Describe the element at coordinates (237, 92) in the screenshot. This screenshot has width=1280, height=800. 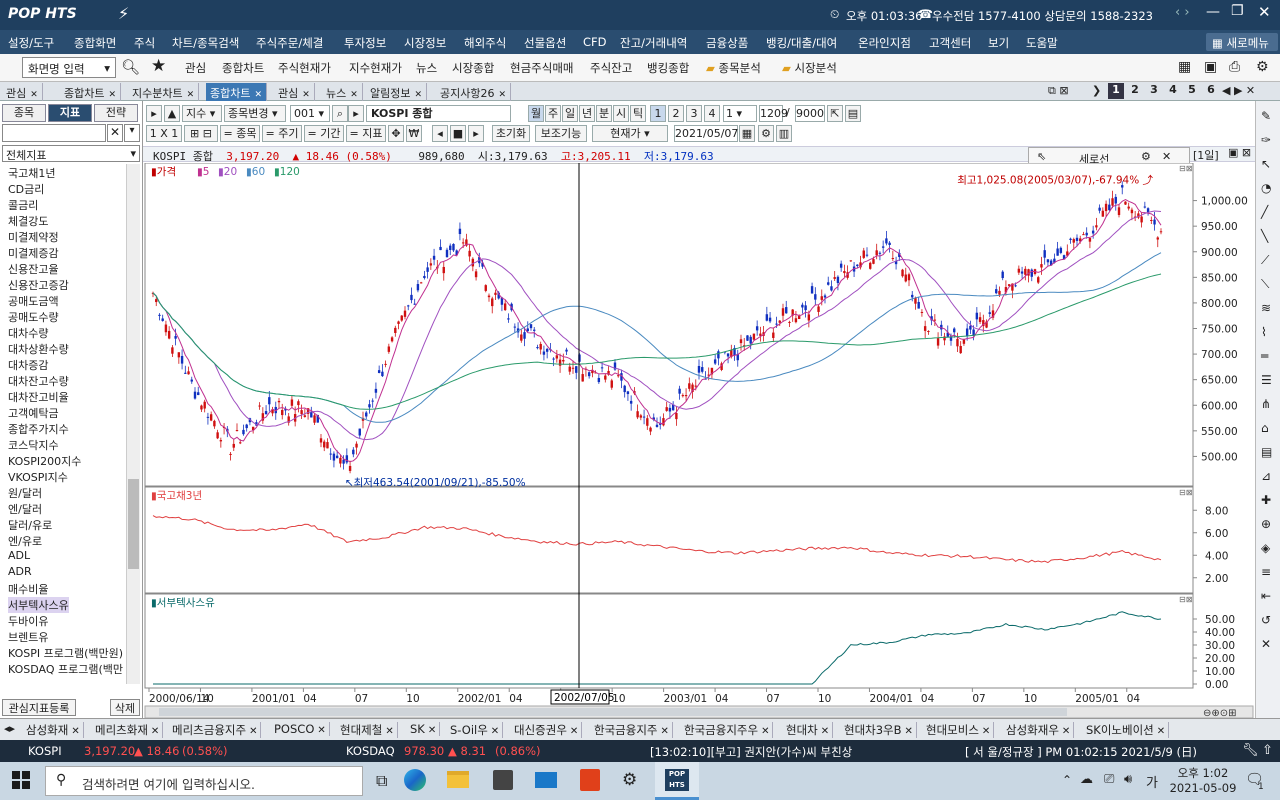
I see `window-tab-3: 종합차트 ✕` at that location.